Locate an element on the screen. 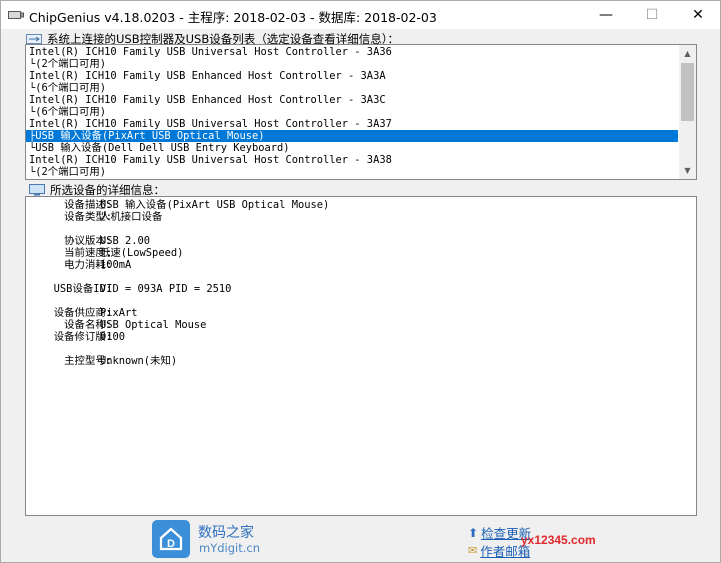  detail-row: 设备修订版: 0100 is located at coordinates (356, 337).